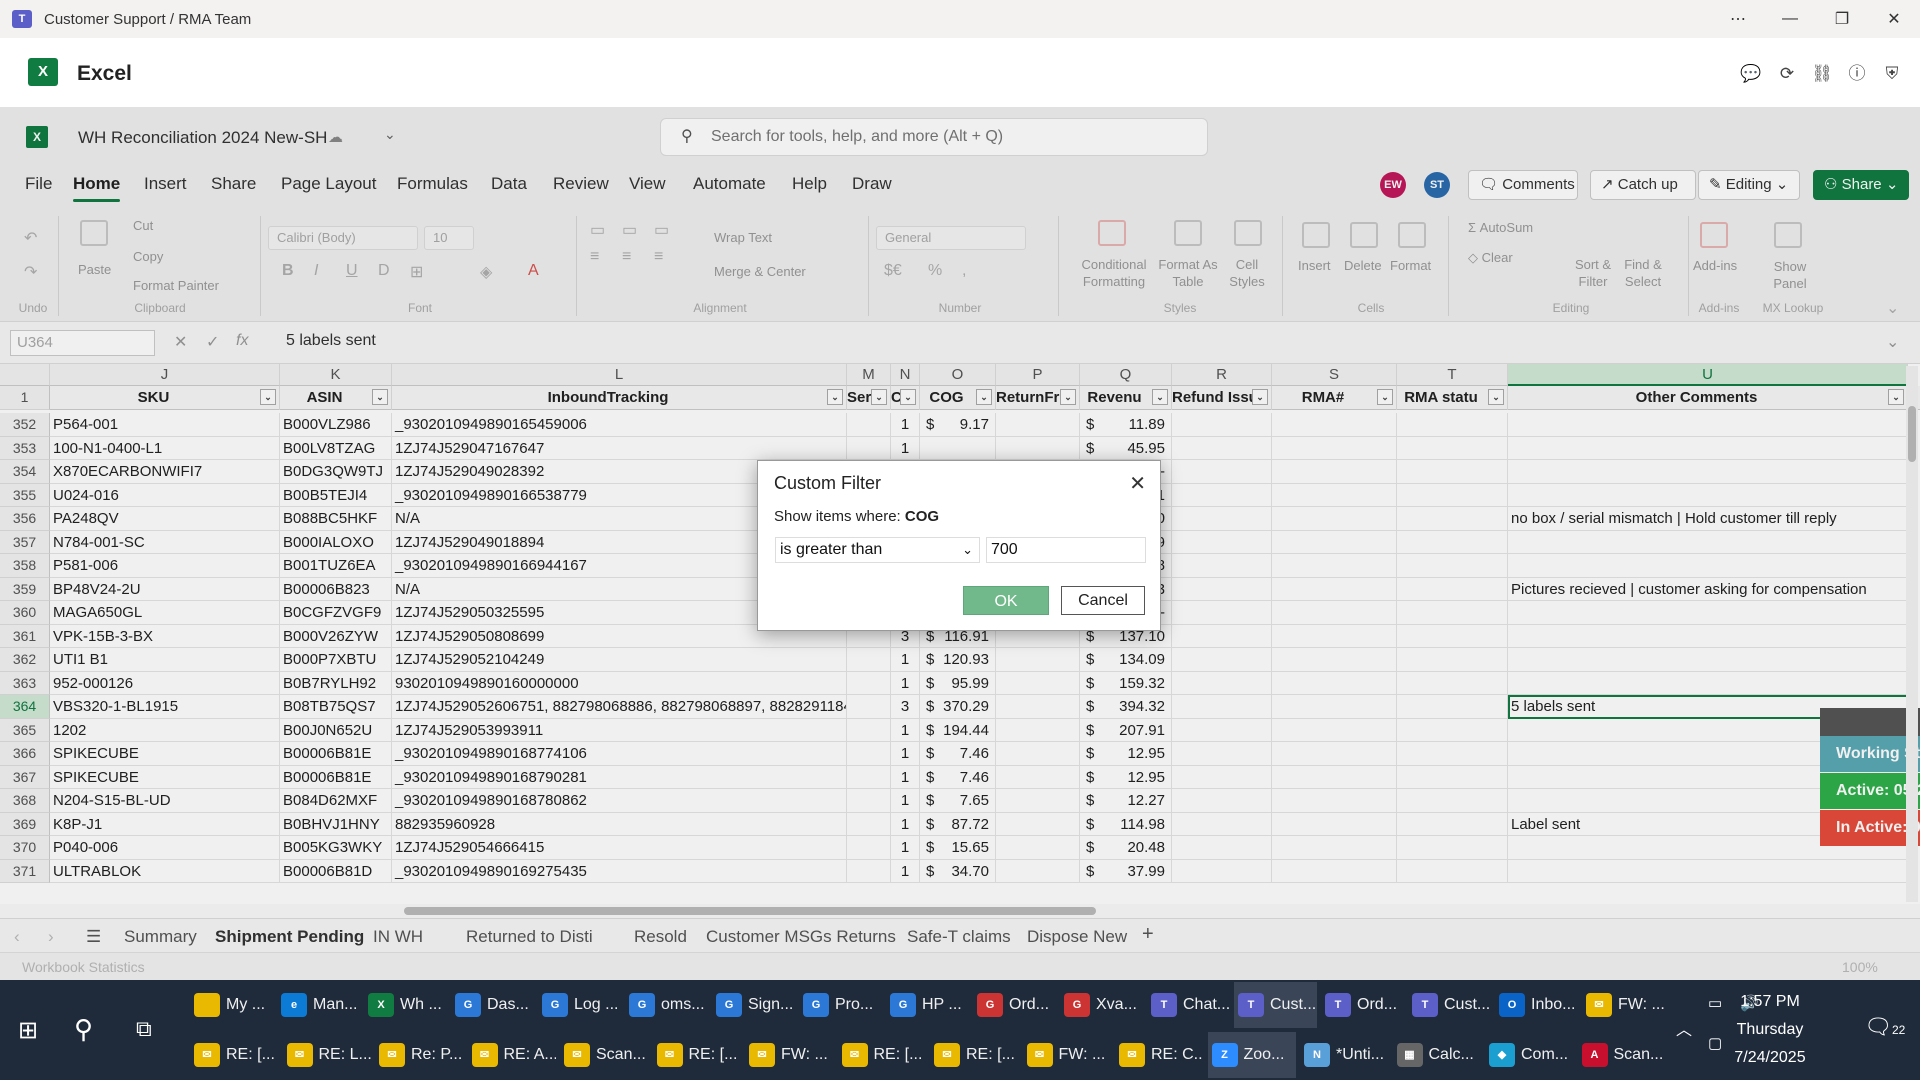  I want to click on table-cell-o: $194.44, so click(958, 730).